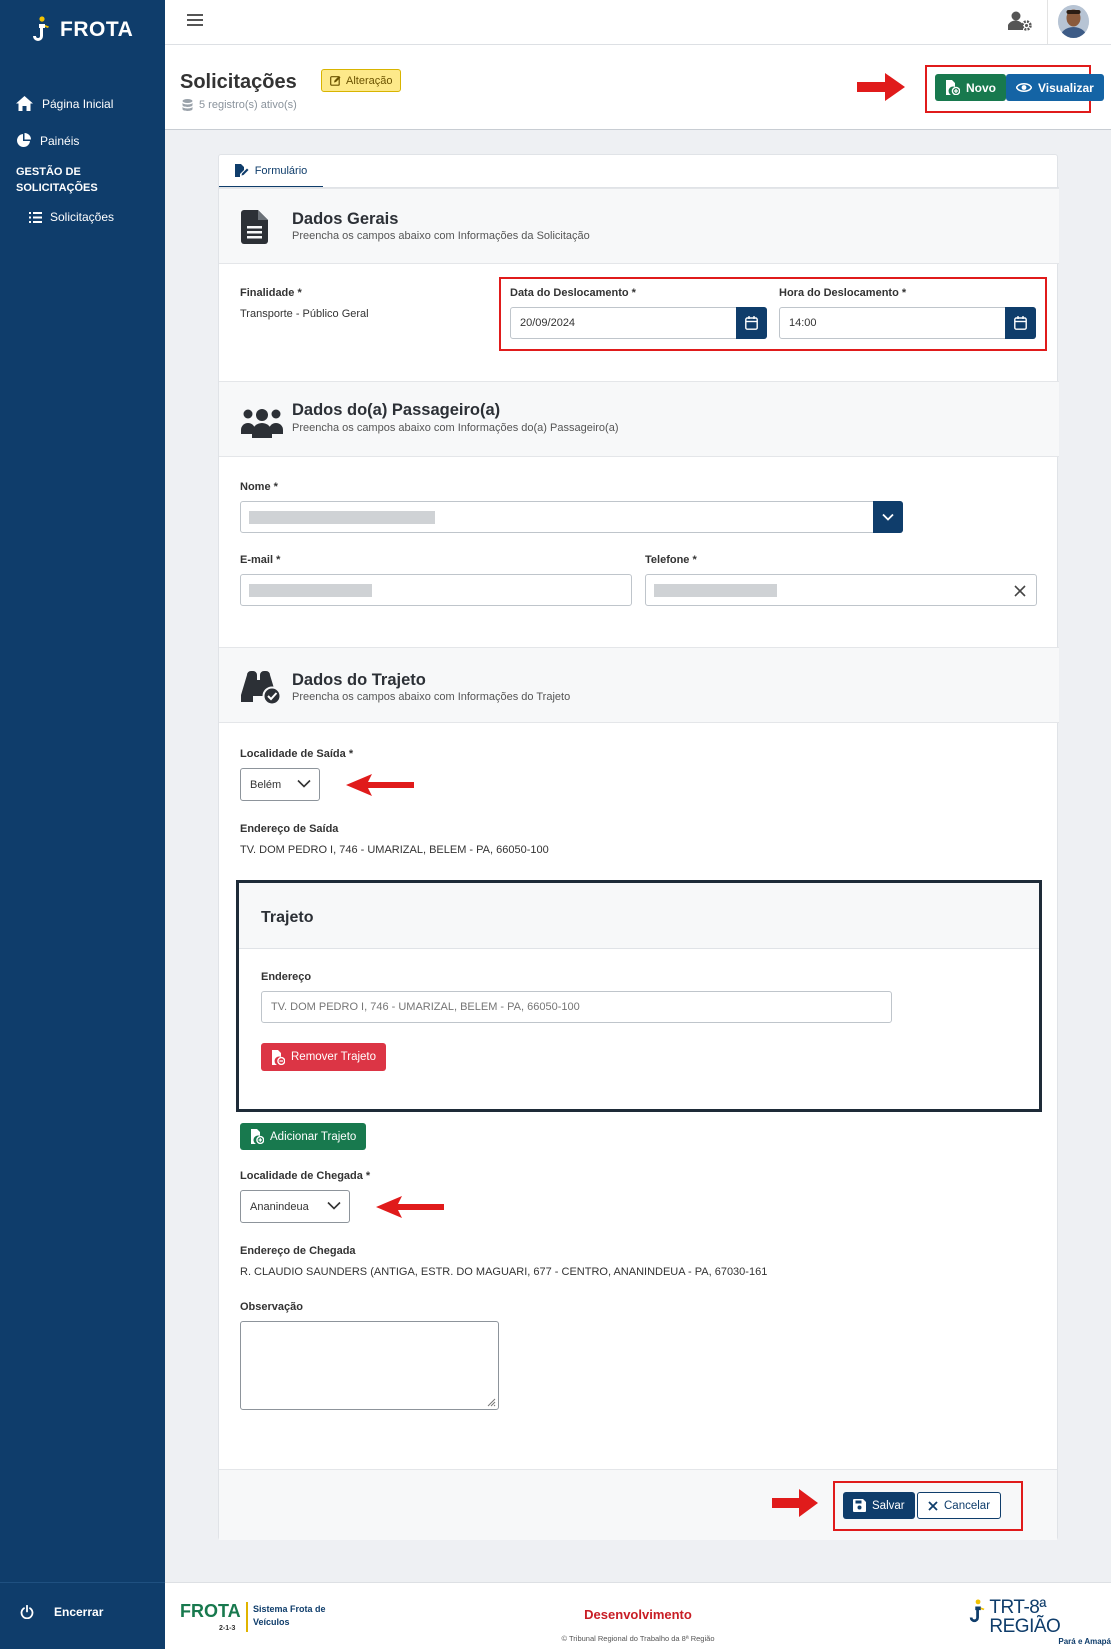 The height and width of the screenshot is (1649, 1111). Describe the element at coordinates (261, 688) in the screenshot. I see `map-check-icon` at that location.